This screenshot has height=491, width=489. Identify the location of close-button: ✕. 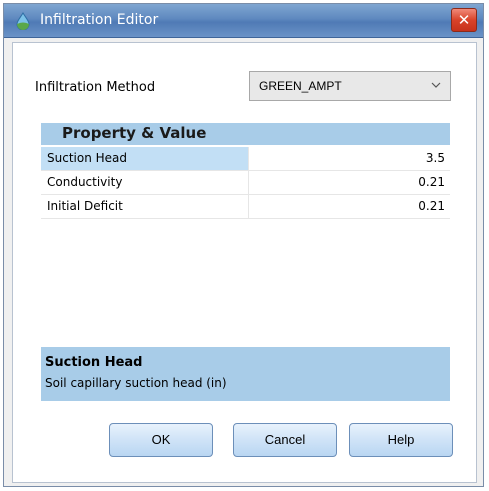
(464, 20).